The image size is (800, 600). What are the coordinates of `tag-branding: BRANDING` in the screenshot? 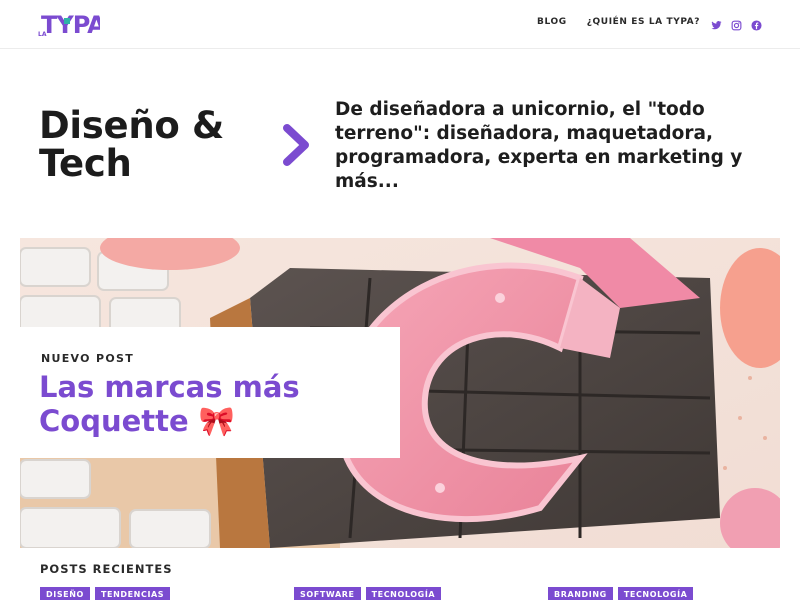 It's located at (580, 593).